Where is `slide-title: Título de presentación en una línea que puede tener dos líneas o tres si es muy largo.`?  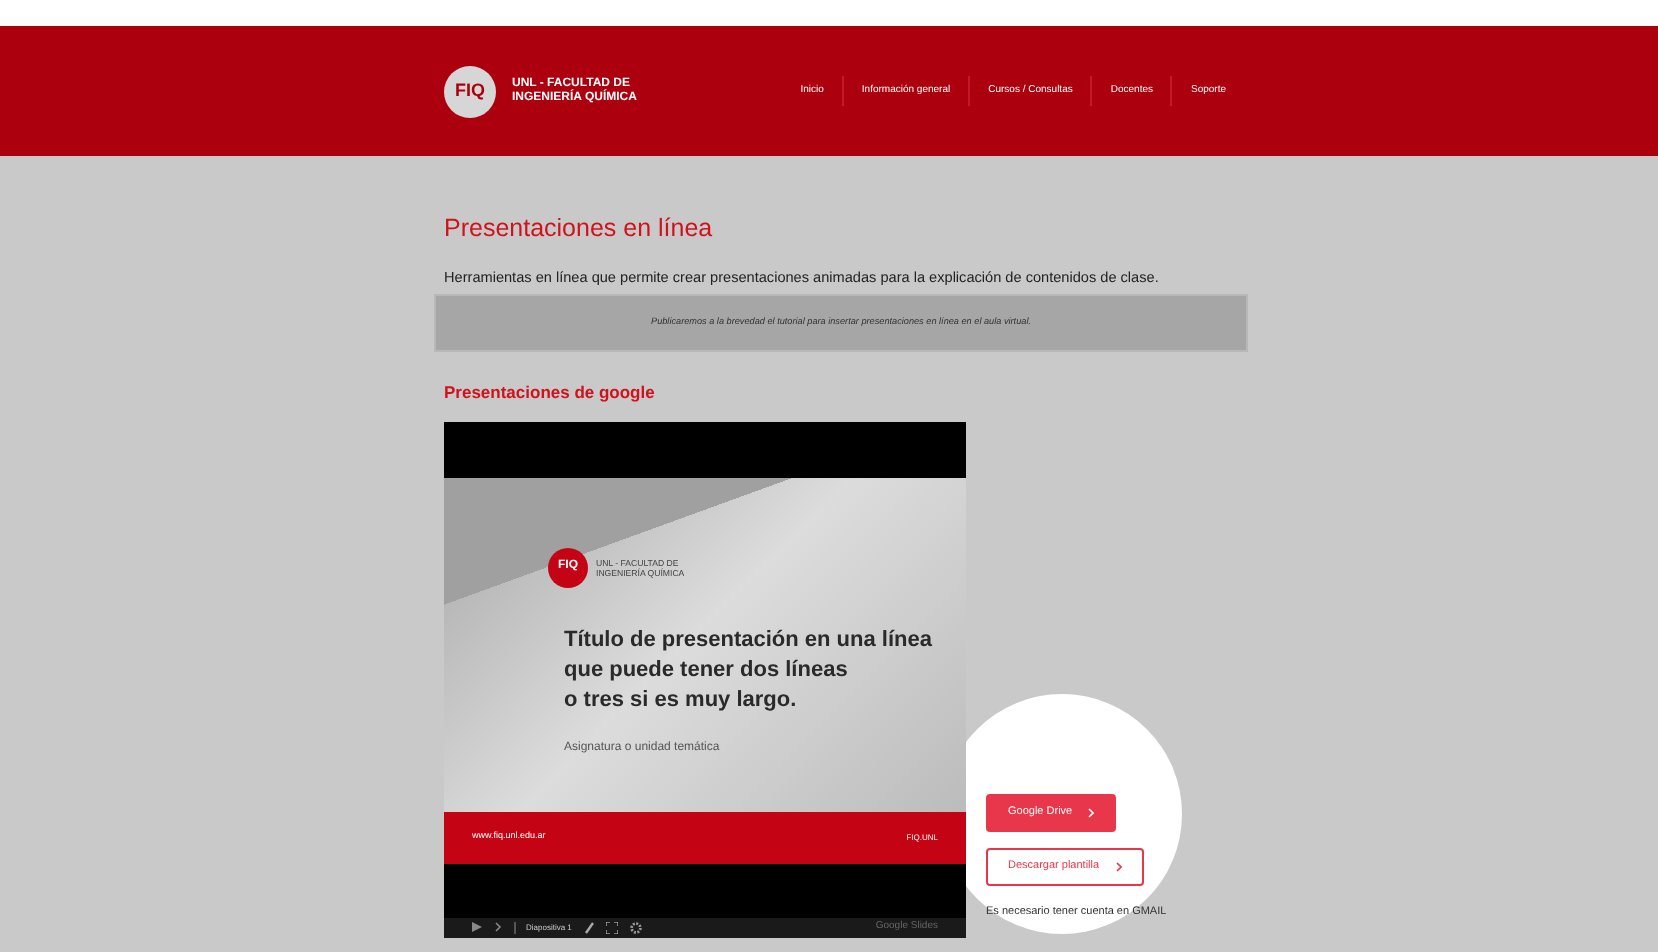 slide-title: Título de presentación en una línea que puede tener dos líneas o tres si es muy largo. is located at coordinates (748, 670).